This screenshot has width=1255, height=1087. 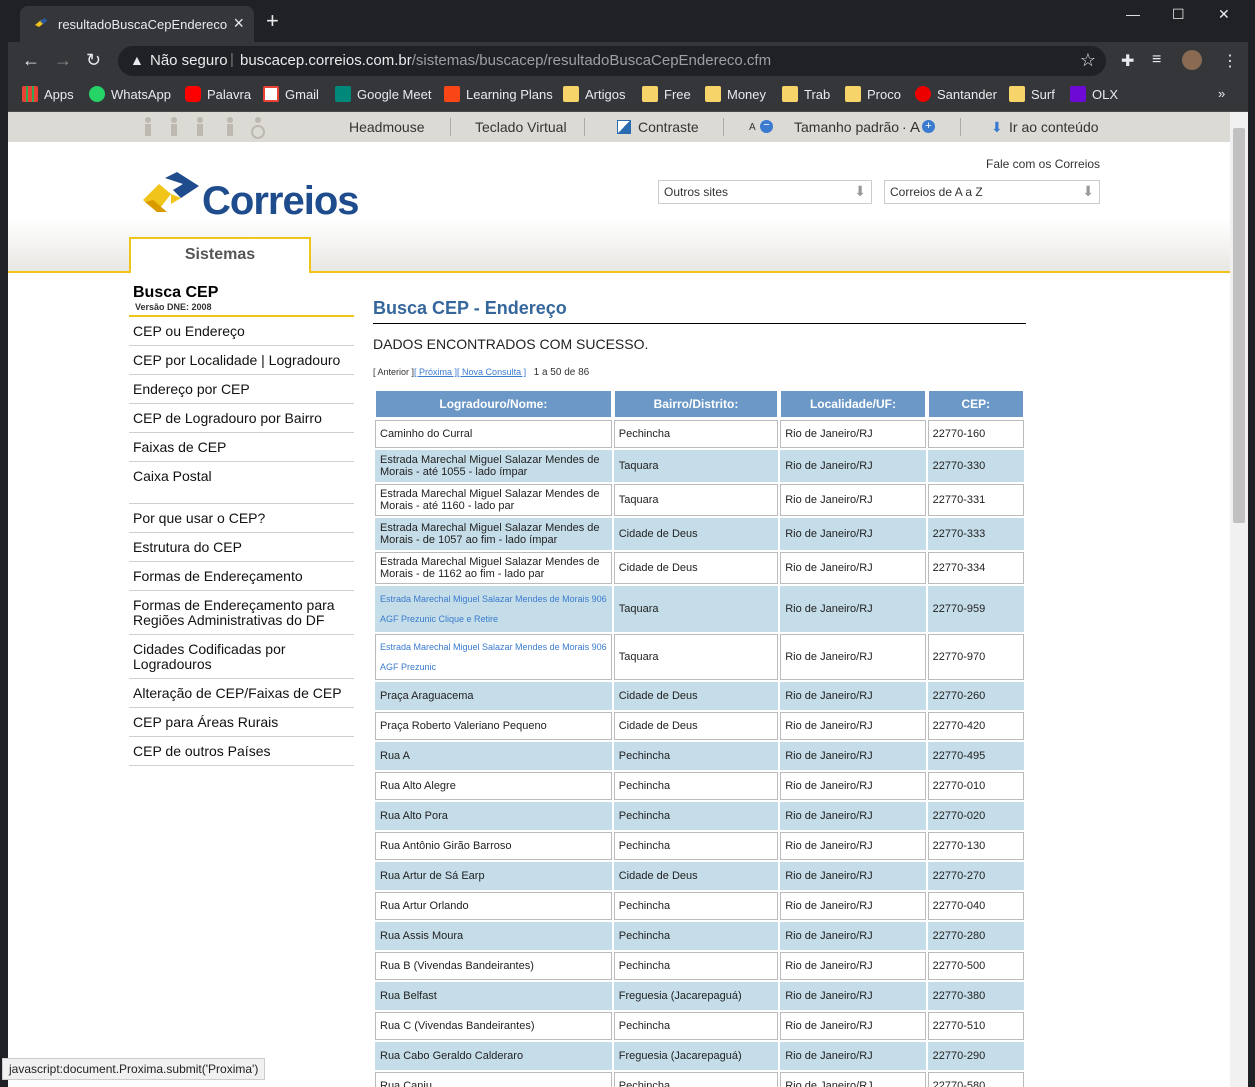 What do you see at coordinates (668, 127) in the screenshot?
I see `contraste-link: Contraste` at bounding box center [668, 127].